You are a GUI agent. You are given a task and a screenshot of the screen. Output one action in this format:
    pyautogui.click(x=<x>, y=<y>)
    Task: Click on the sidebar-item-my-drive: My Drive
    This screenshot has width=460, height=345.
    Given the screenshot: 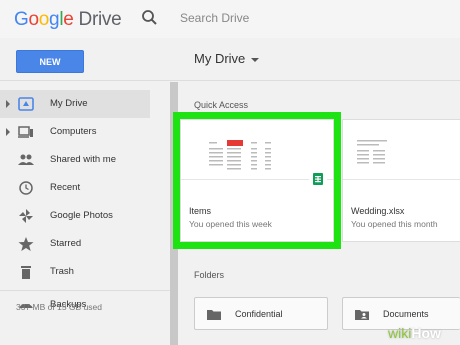 What is the action you would take?
    pyautogui.click(x=75, y=104)
    